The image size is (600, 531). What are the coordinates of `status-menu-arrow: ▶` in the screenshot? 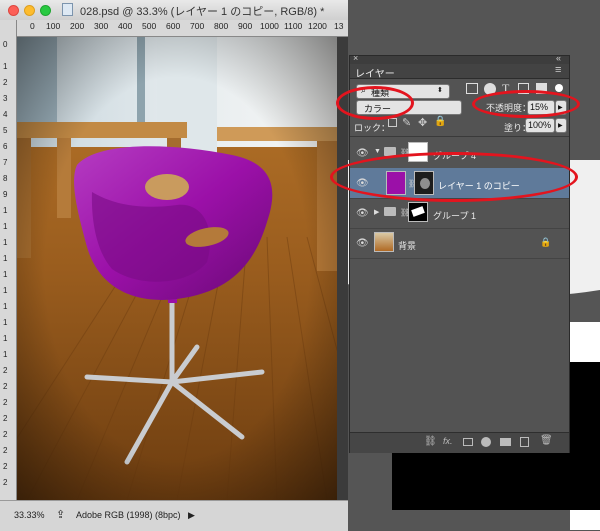 It's located at (191, 515).